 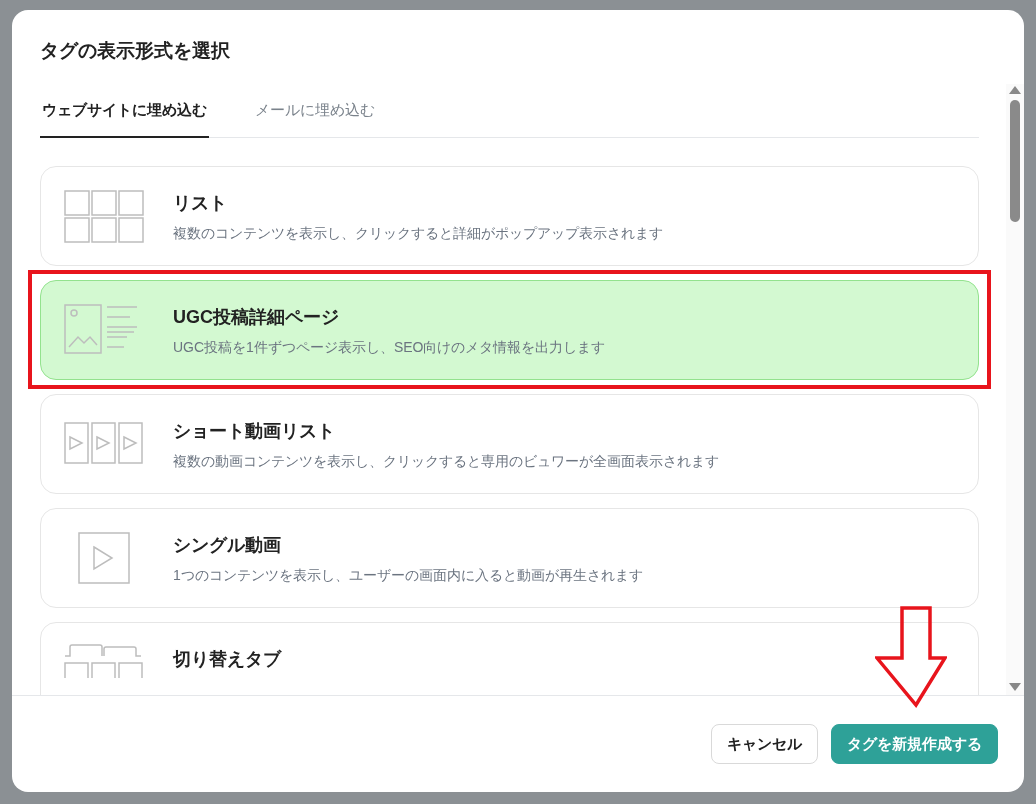 I want to click on format-option: シングル動画 1つのコンテンツを表示し、ユーザーの画面内に入ると動画が再生されます, so click(x=509, y=558).